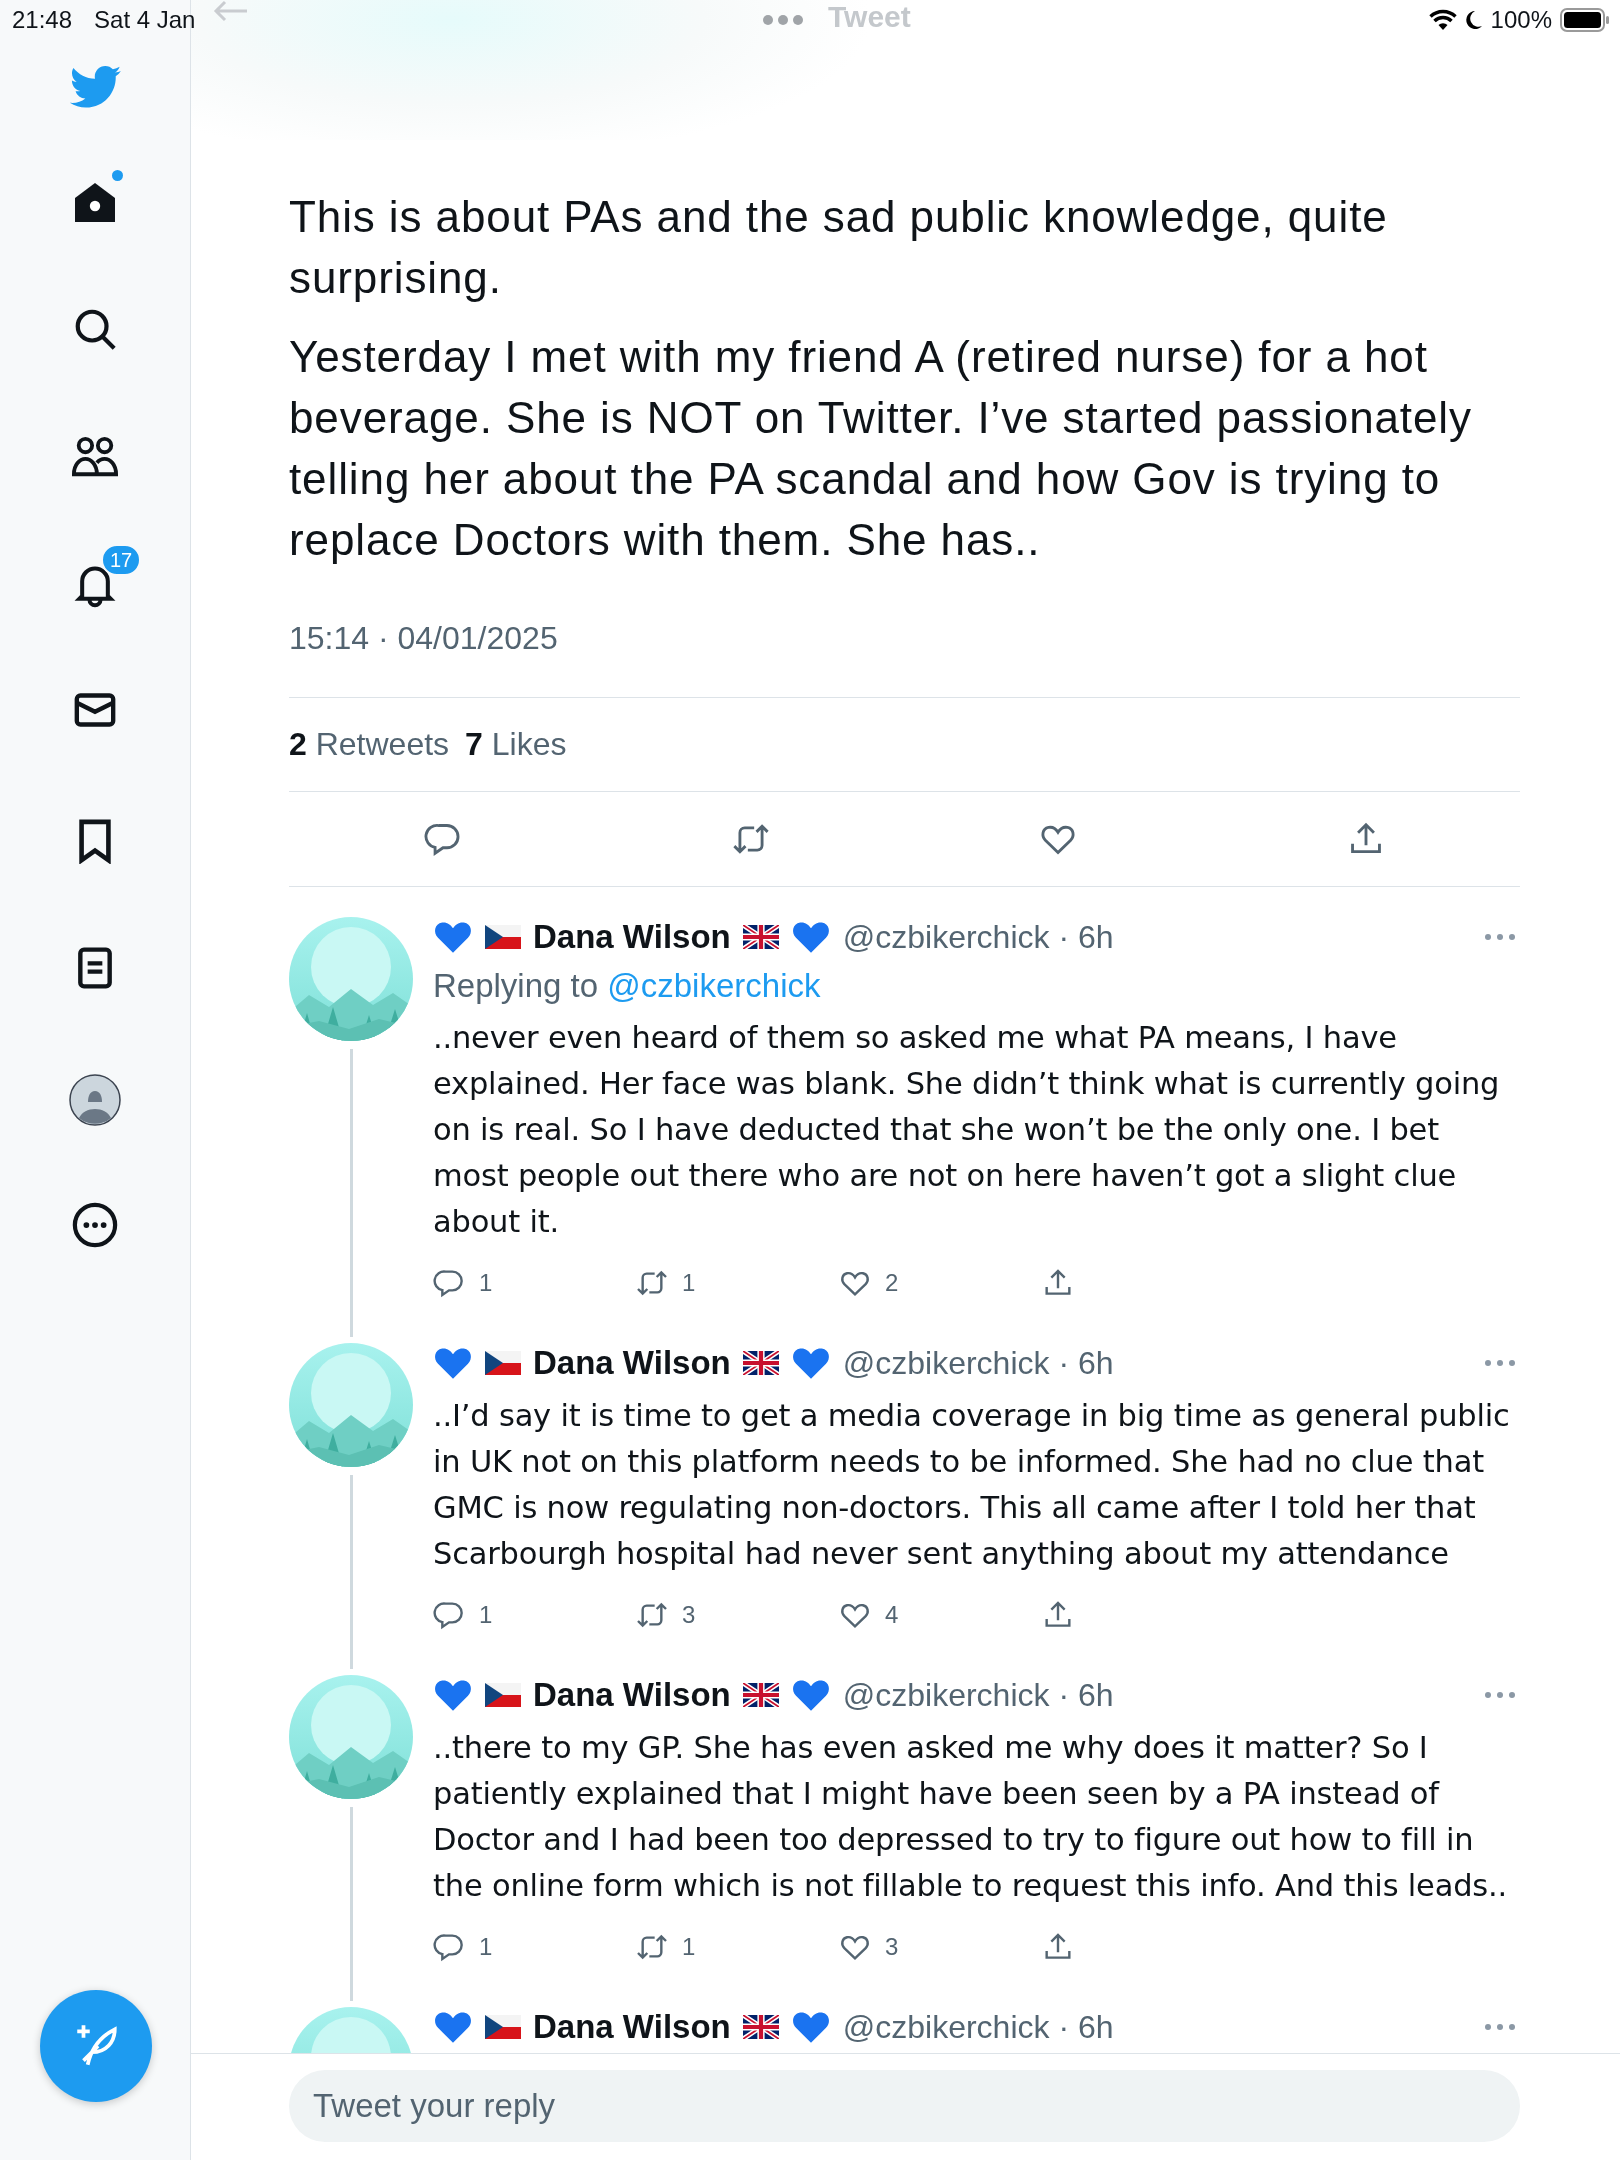 This screenshot has height=2160, width=1620. Describe the element at coordinates (892, 1615) in the screenshot. I see `action-count: 4` at that location.